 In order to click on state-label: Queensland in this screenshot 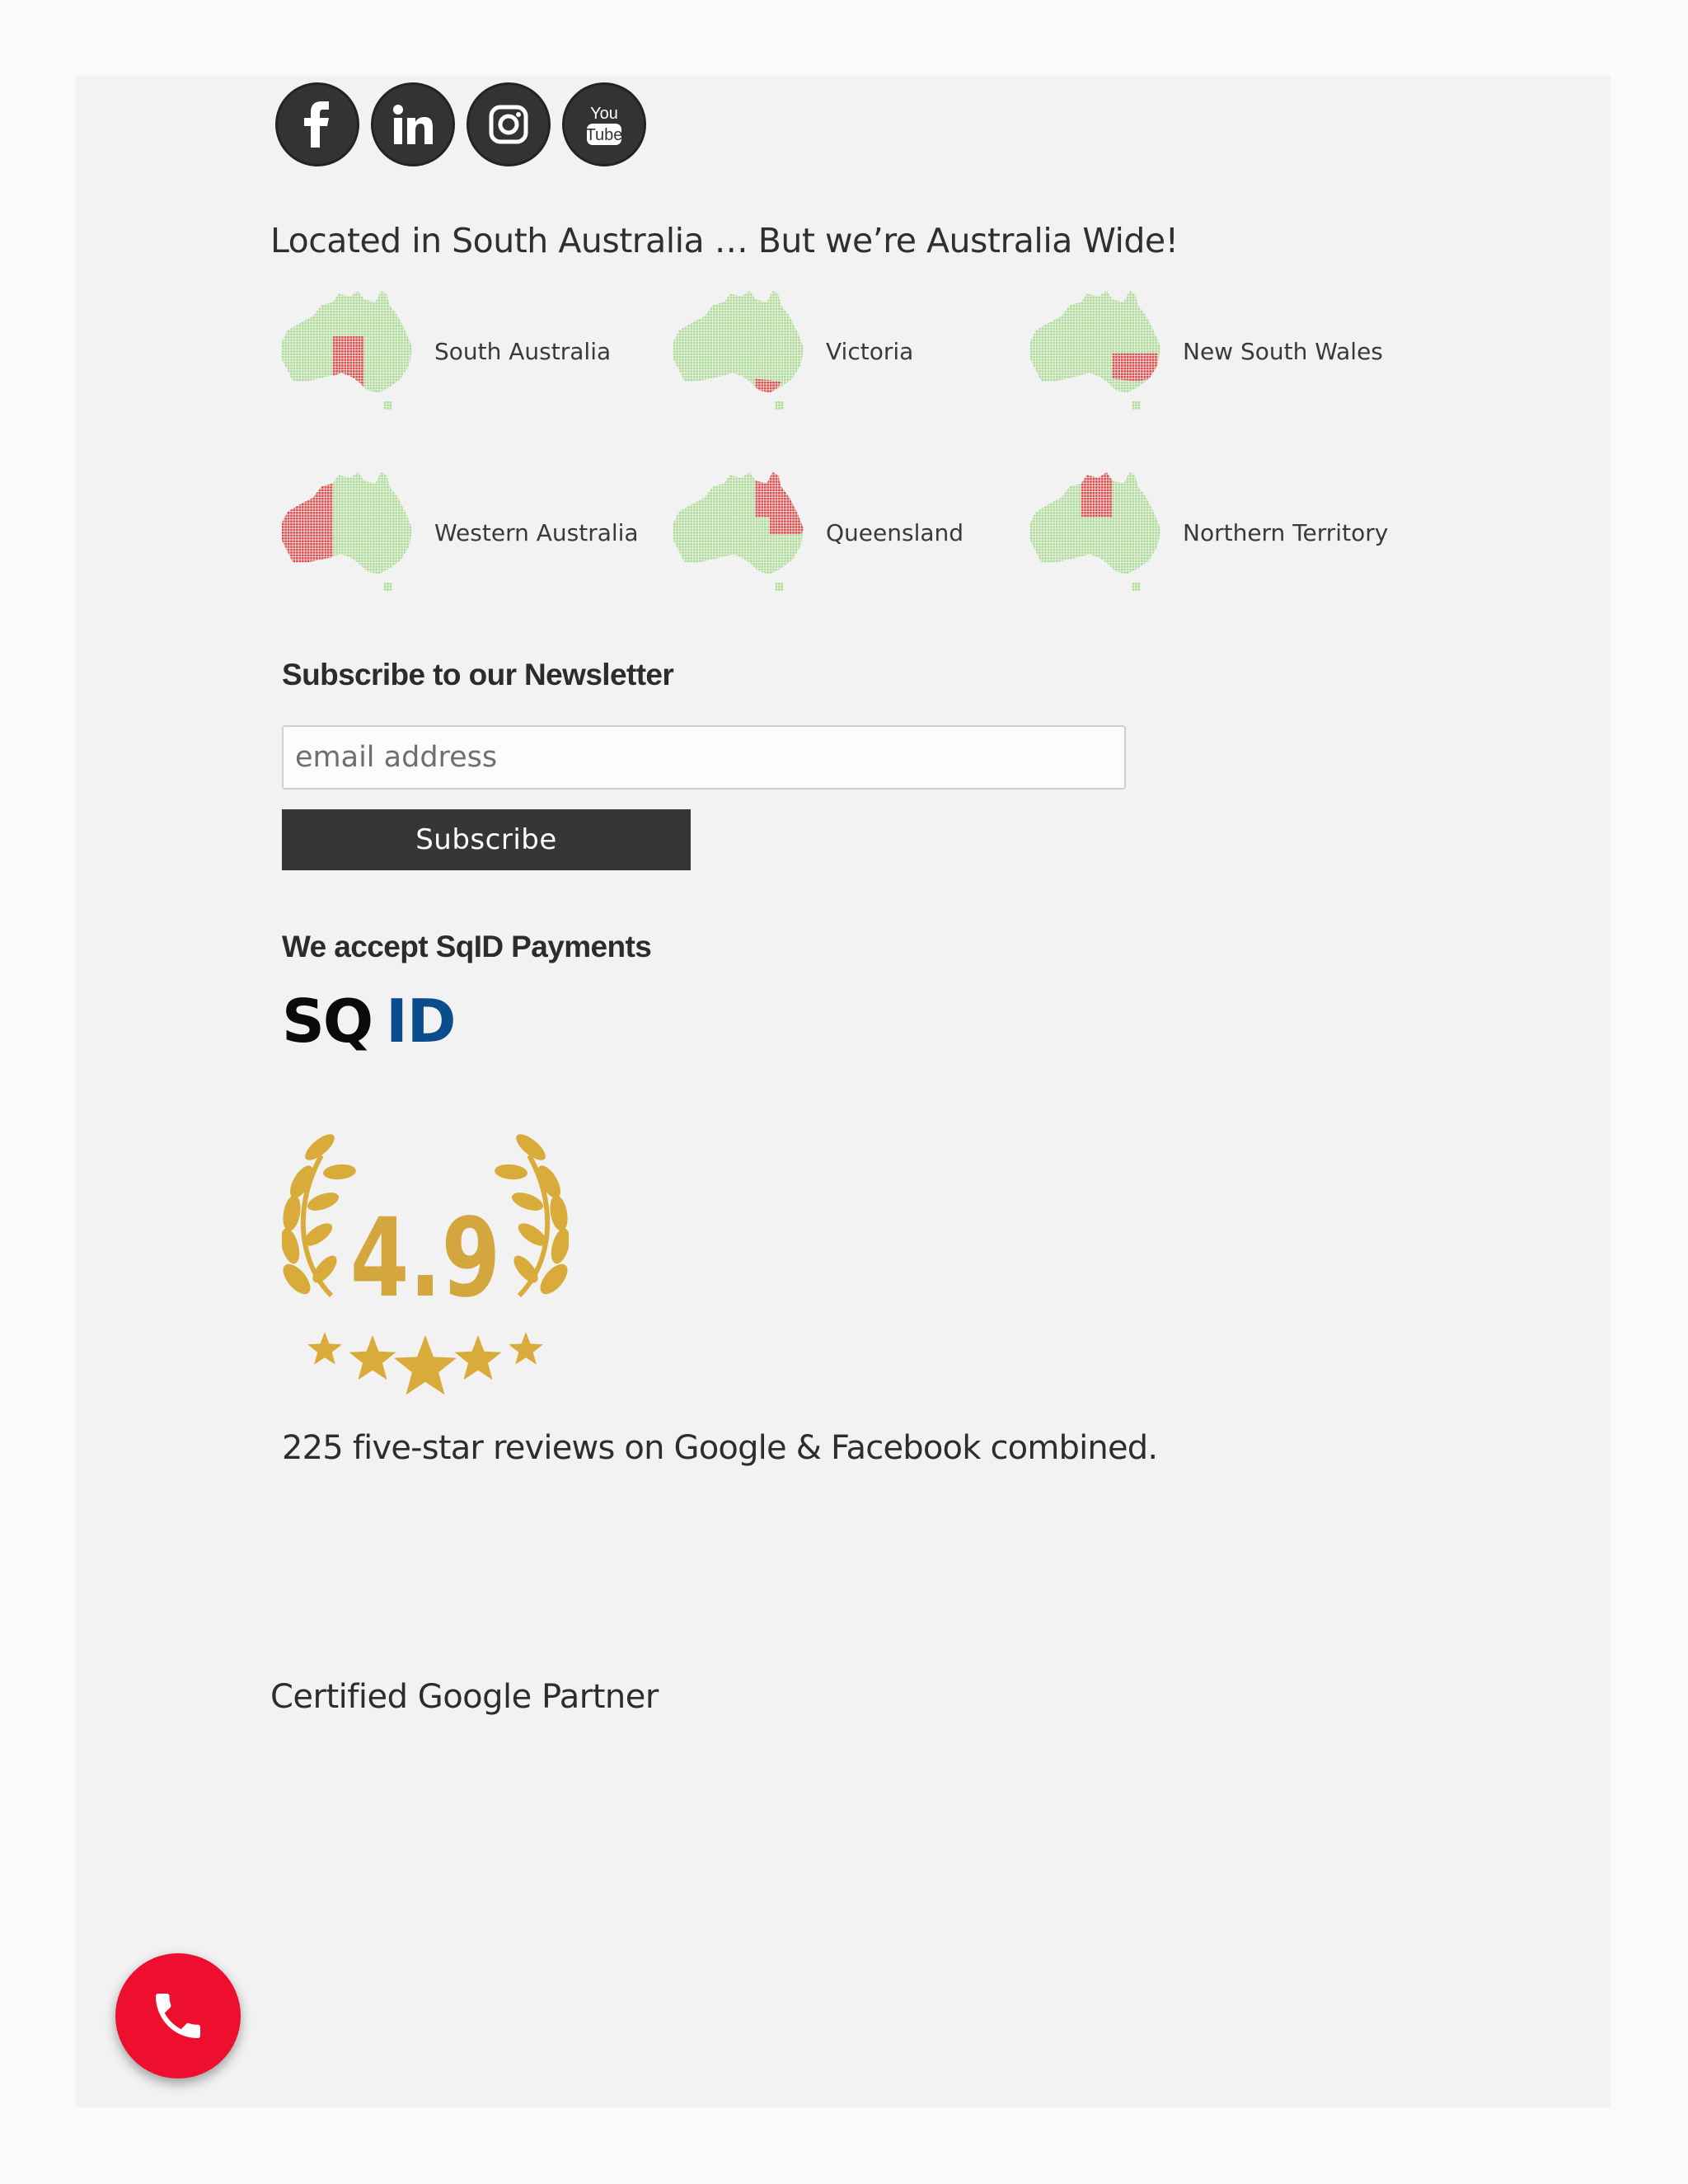, I will do `click(895, 532)`.